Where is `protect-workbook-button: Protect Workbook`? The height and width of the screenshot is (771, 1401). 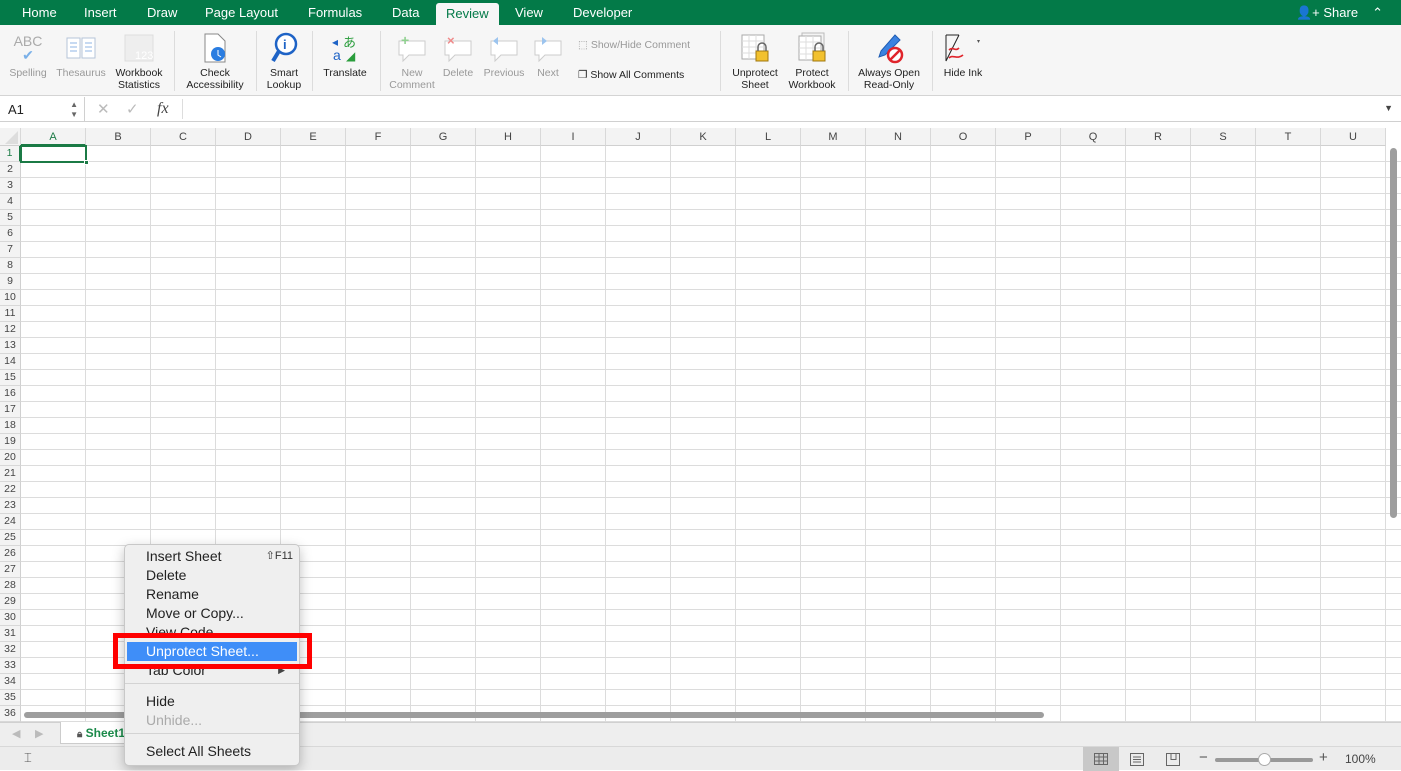 protect-workbook-button: Protect Workbook is located at coordinates (812, 60).